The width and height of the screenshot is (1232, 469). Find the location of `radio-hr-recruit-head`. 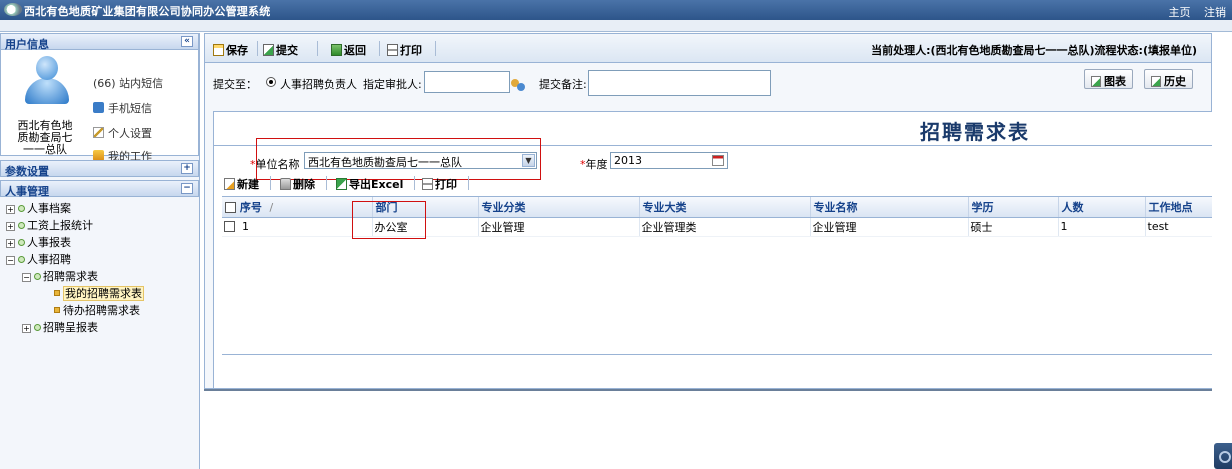

radio-hr-recruit-head is located at coordinates (271, 82).